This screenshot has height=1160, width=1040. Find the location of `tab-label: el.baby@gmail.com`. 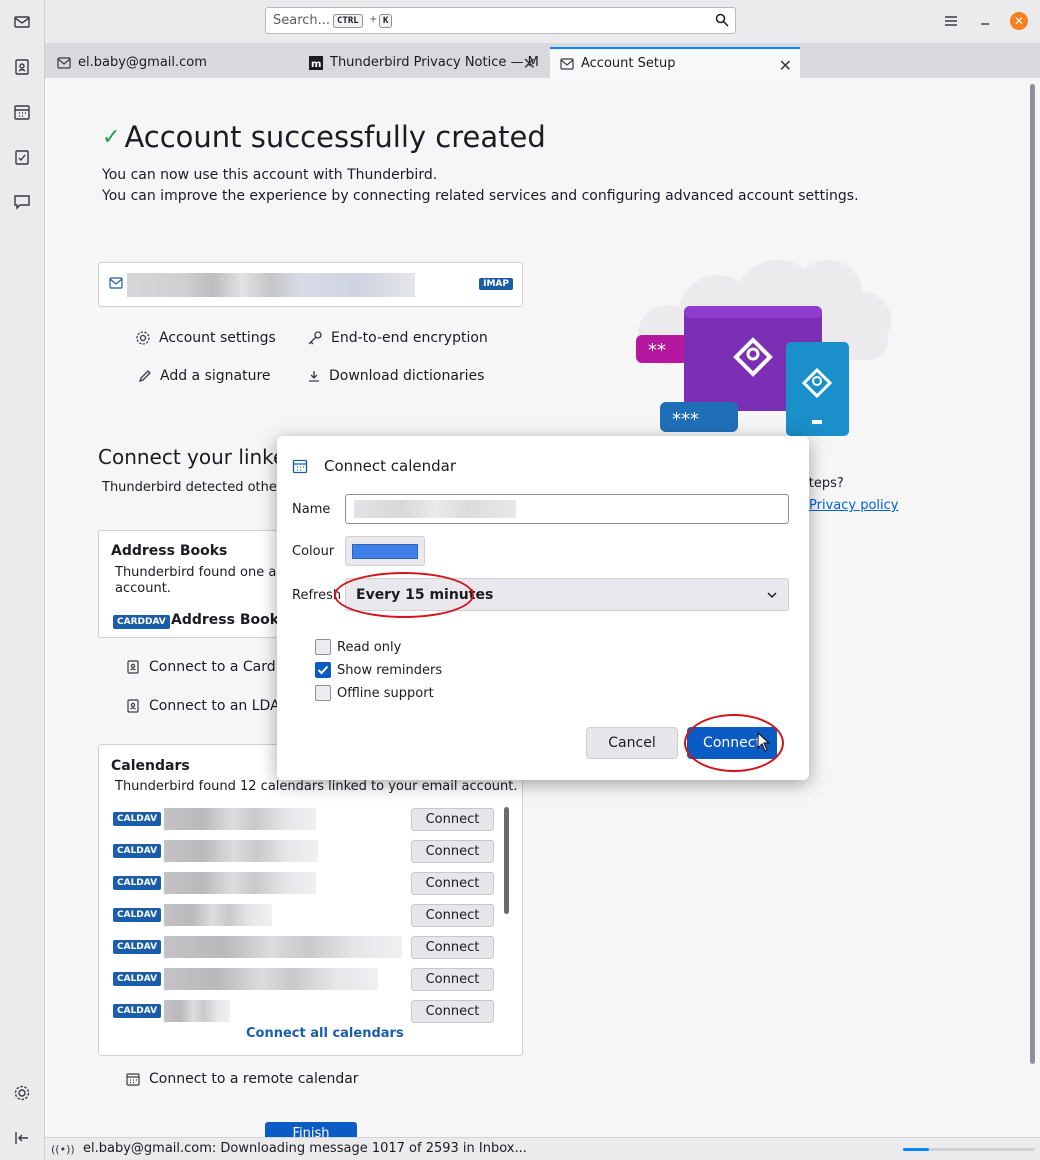

tab-label: el.baby@gmail.com is located at coordinates (142, 62).